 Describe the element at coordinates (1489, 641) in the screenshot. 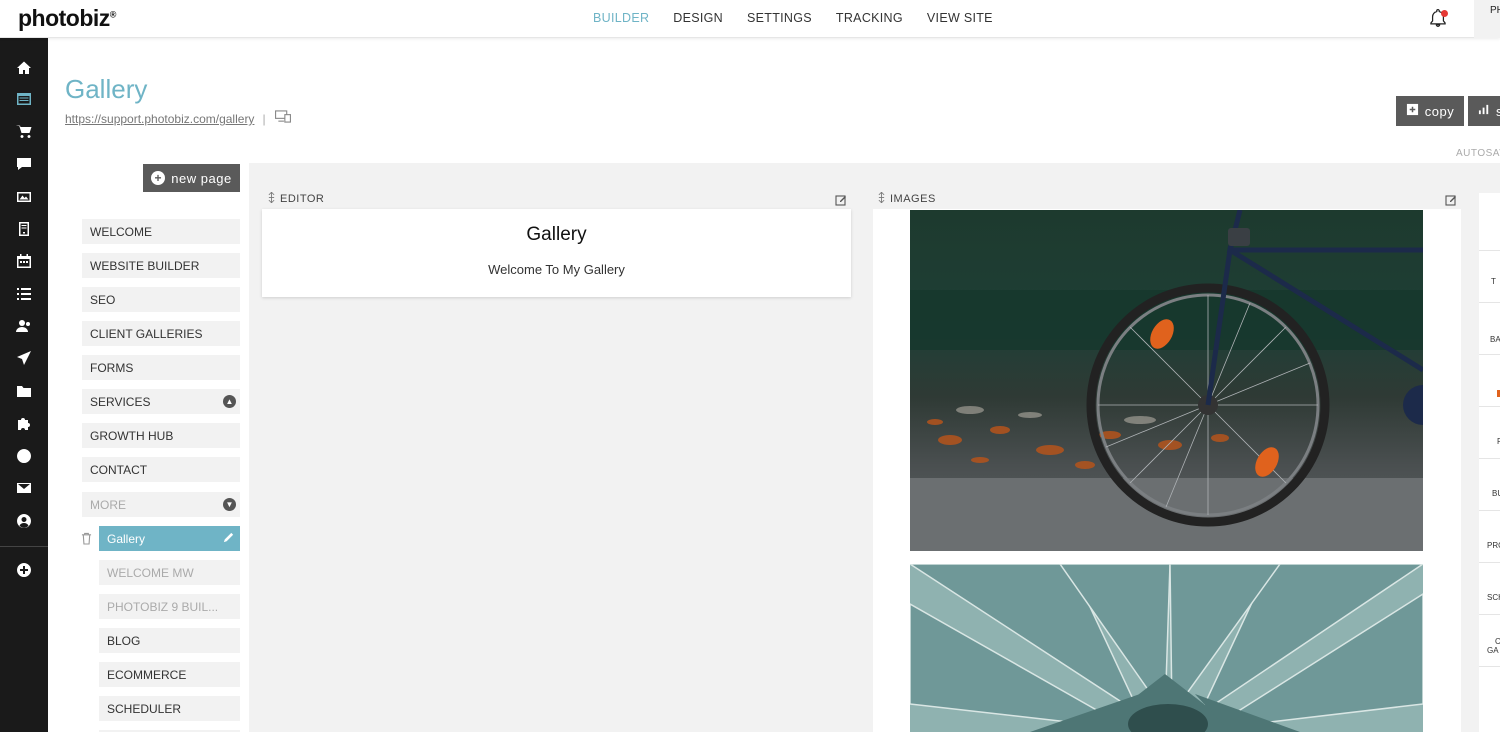

I see `right-panel-item: C GA` at that location.